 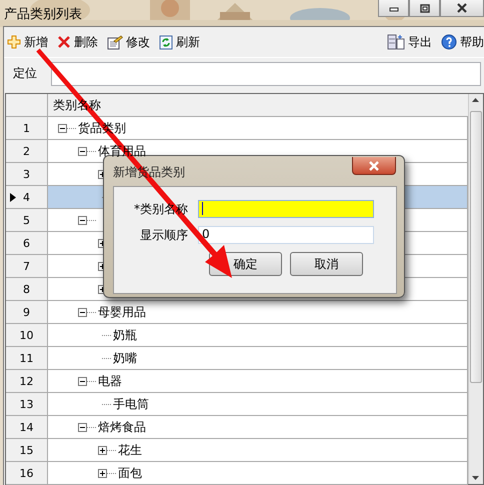 I want to click on plus-icon, so click(x=14, y=42).